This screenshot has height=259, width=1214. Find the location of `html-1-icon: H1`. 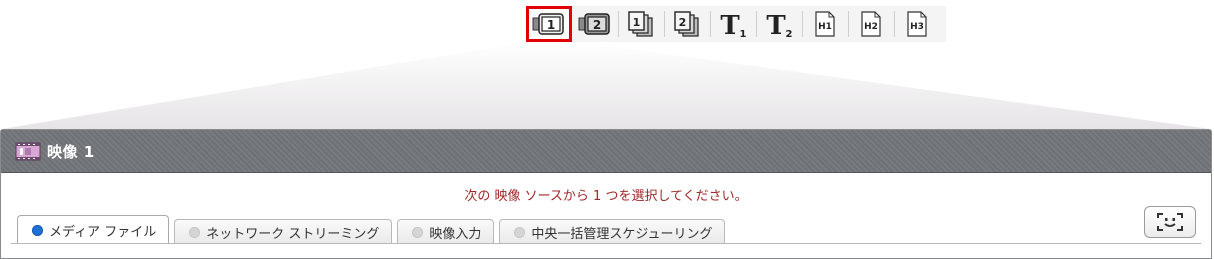

html-1-icon: H1 is located at coordinates (825, 24).